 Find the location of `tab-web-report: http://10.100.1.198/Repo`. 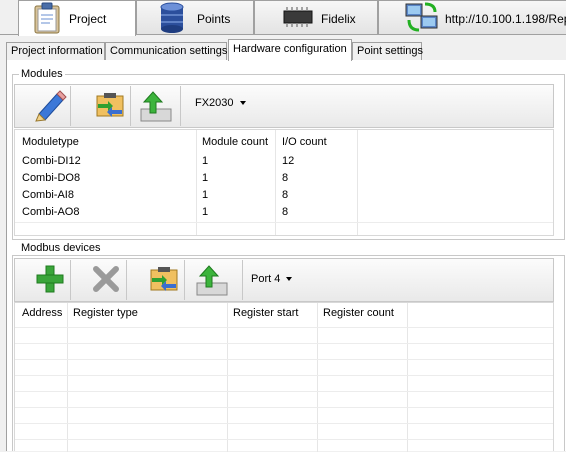

tab-web-report: http://10.100.1.198/Repo is located at coordinates (472, 17).